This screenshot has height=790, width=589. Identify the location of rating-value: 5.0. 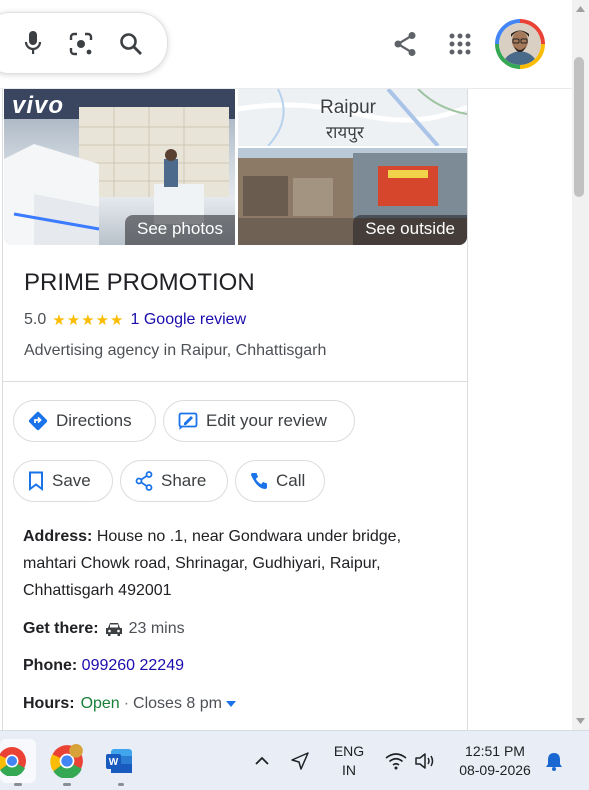
(35, 319).